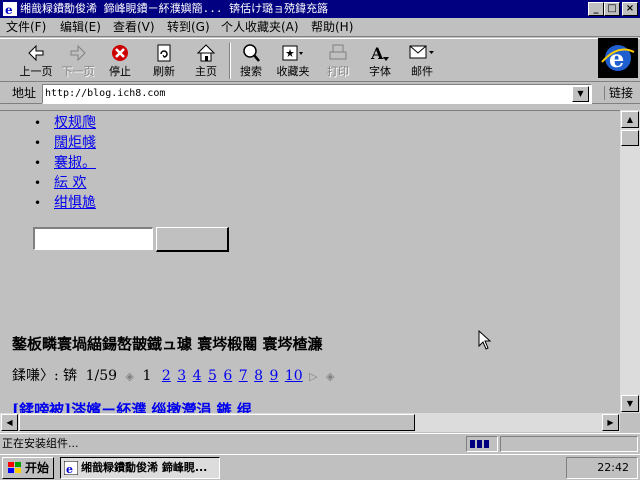 This screenshot has height=480, width=640. What do you see at coordinates (630, 261) in the screenshot?
I see `vertical-scrollbar: ▲ ▼` at bounding box center [630, 261].